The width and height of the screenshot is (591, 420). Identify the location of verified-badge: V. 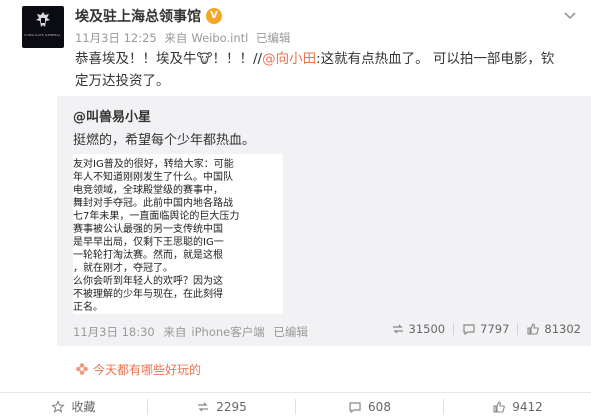
(214, 16).